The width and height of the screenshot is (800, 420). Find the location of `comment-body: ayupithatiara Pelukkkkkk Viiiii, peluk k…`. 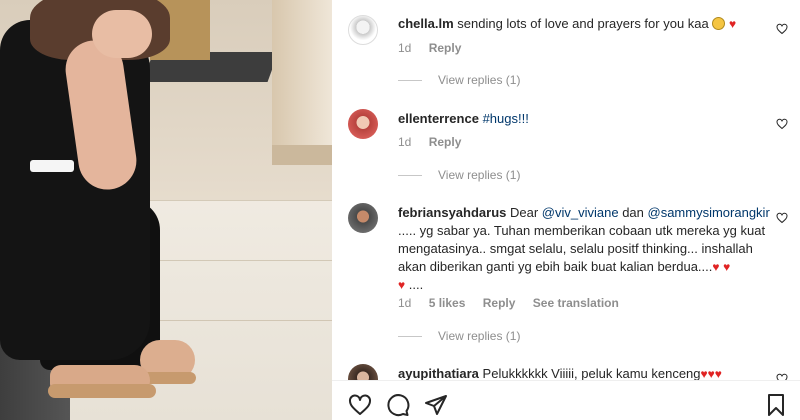

comment-body: ayupithatiara Pelukkkkkk Viiiii, peluk k… is located at coordinates (588, 372).